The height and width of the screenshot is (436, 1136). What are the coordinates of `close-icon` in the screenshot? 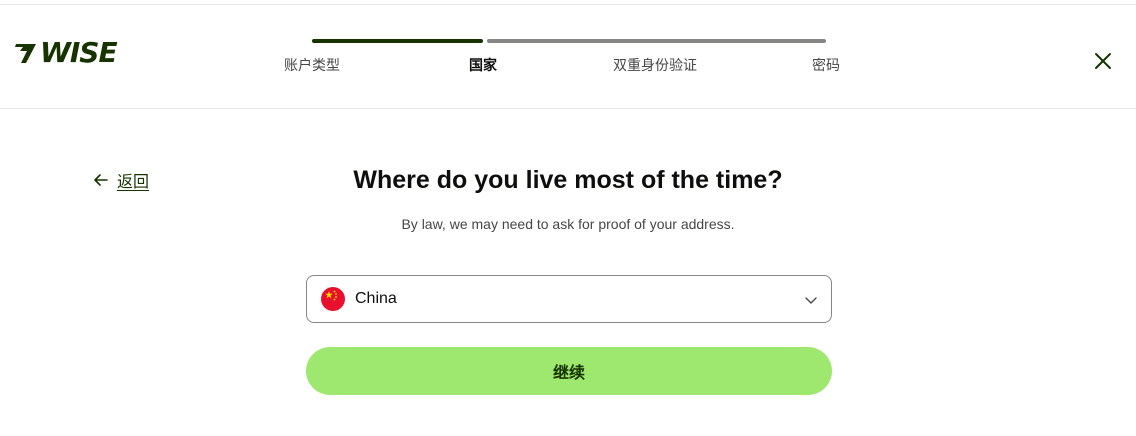 It's located at (1103, 61).